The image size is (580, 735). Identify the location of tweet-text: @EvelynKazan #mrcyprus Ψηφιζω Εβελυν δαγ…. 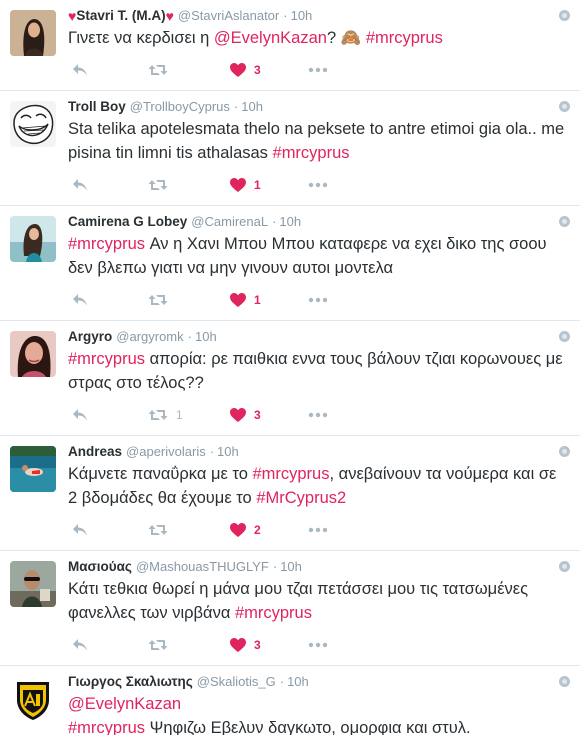
(318, 713).